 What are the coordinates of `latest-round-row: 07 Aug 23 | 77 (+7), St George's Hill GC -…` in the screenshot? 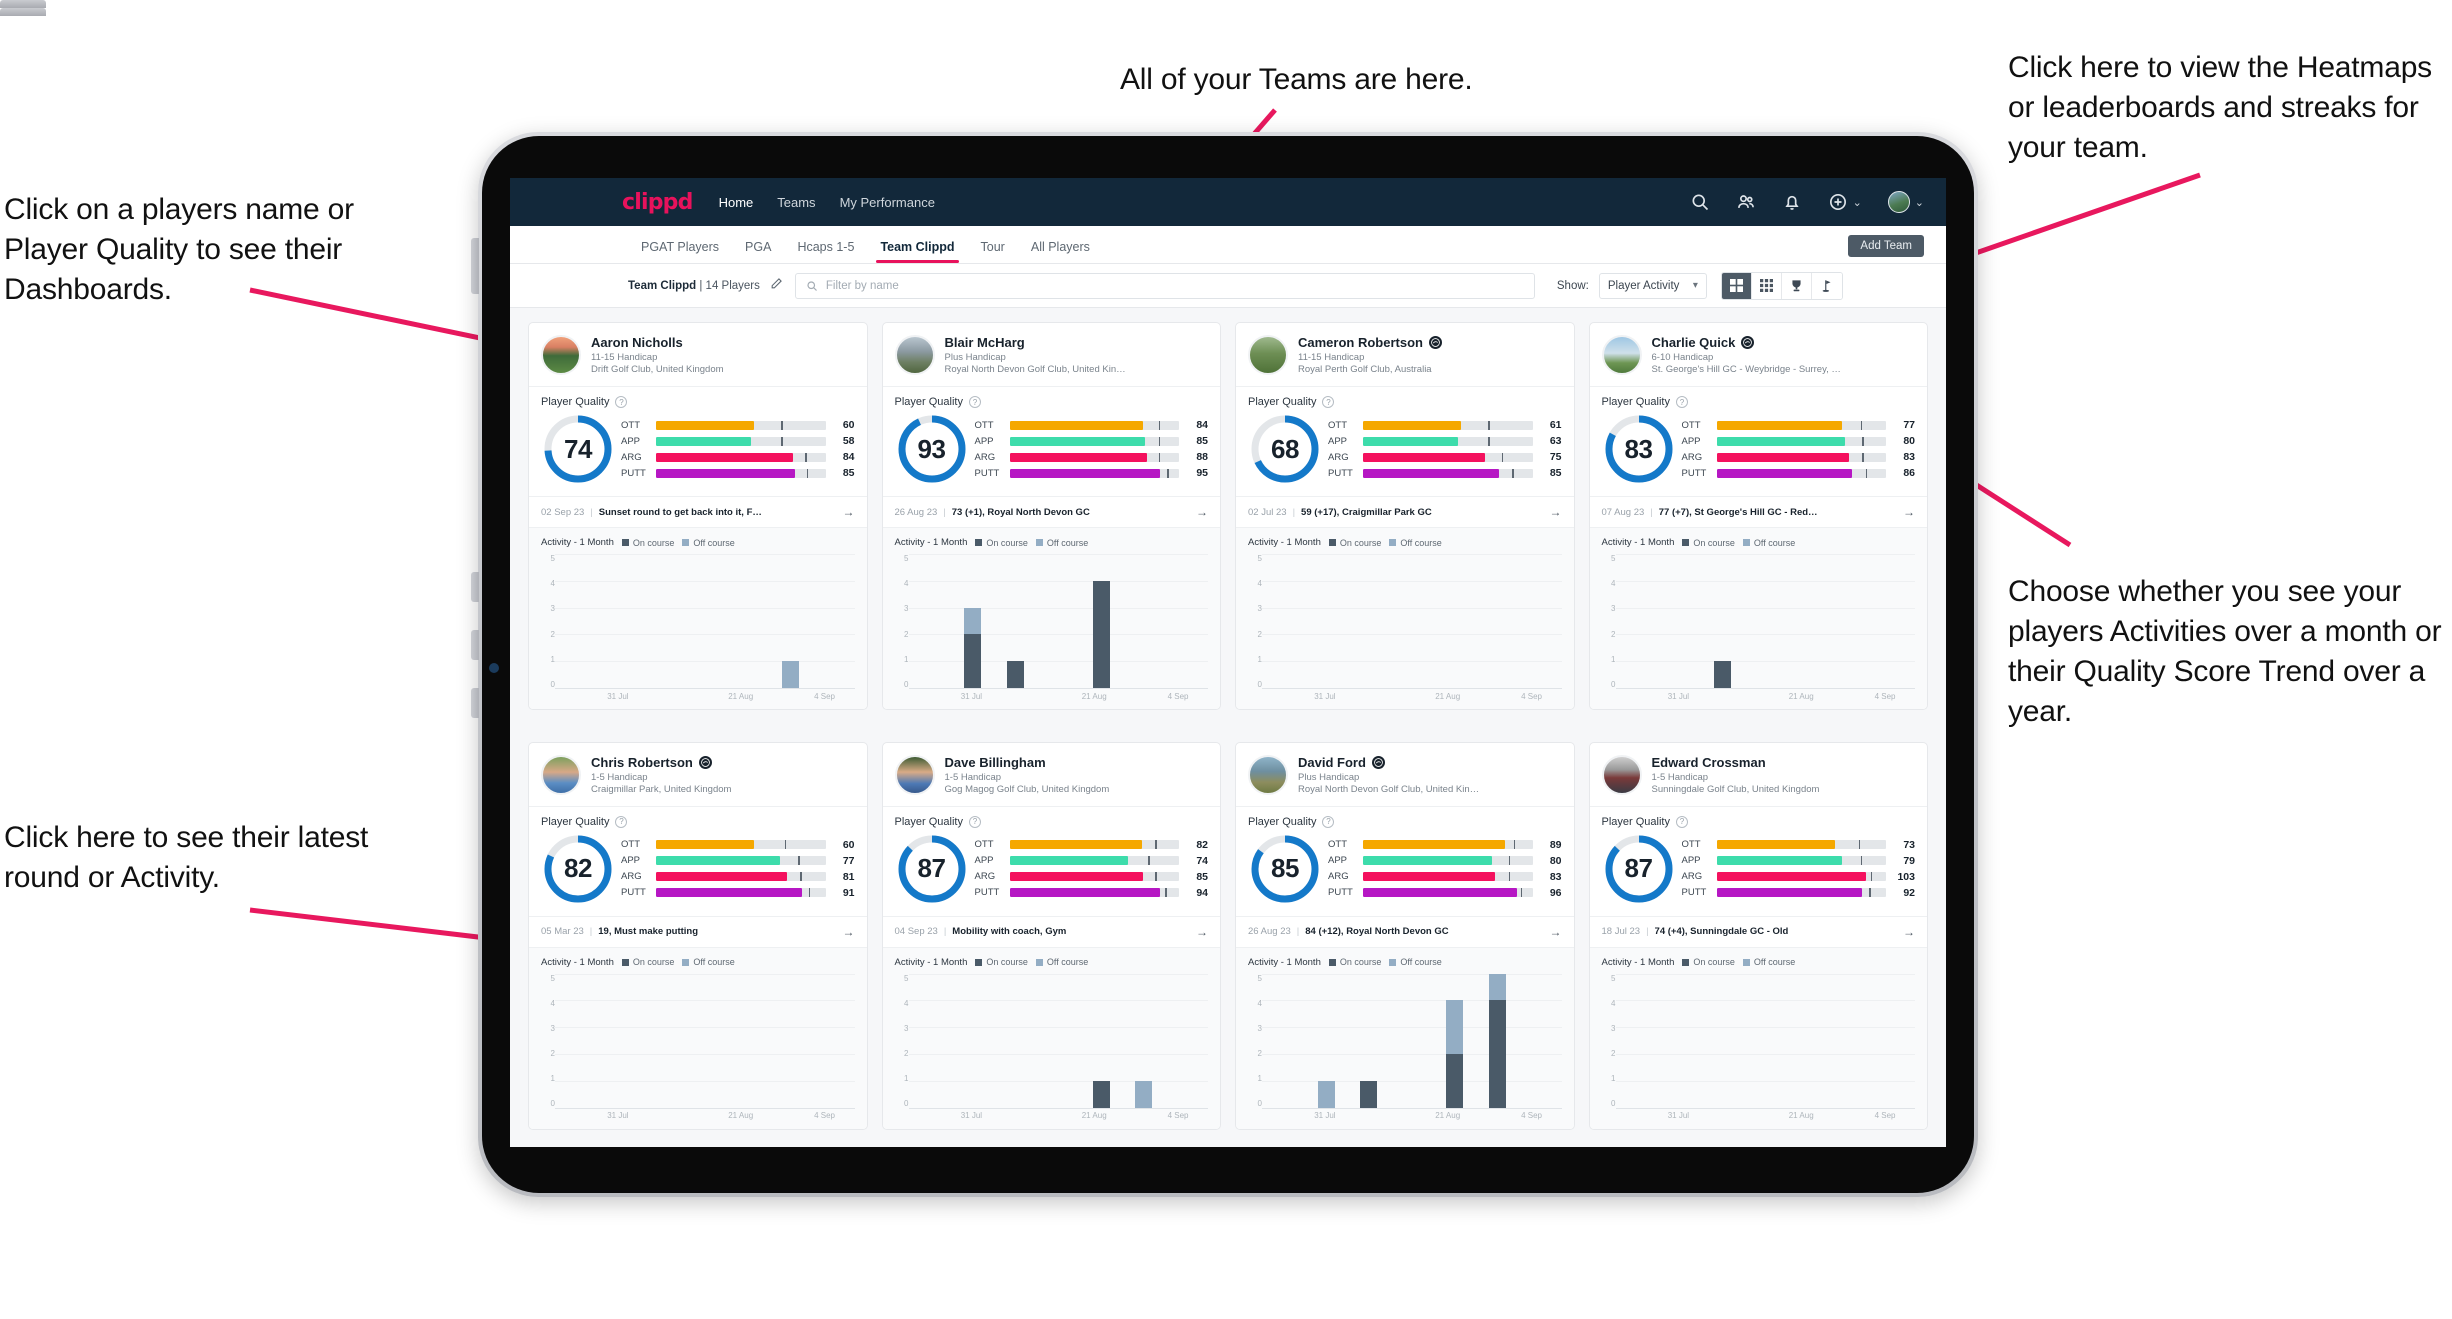 It's located at (1758, 512).